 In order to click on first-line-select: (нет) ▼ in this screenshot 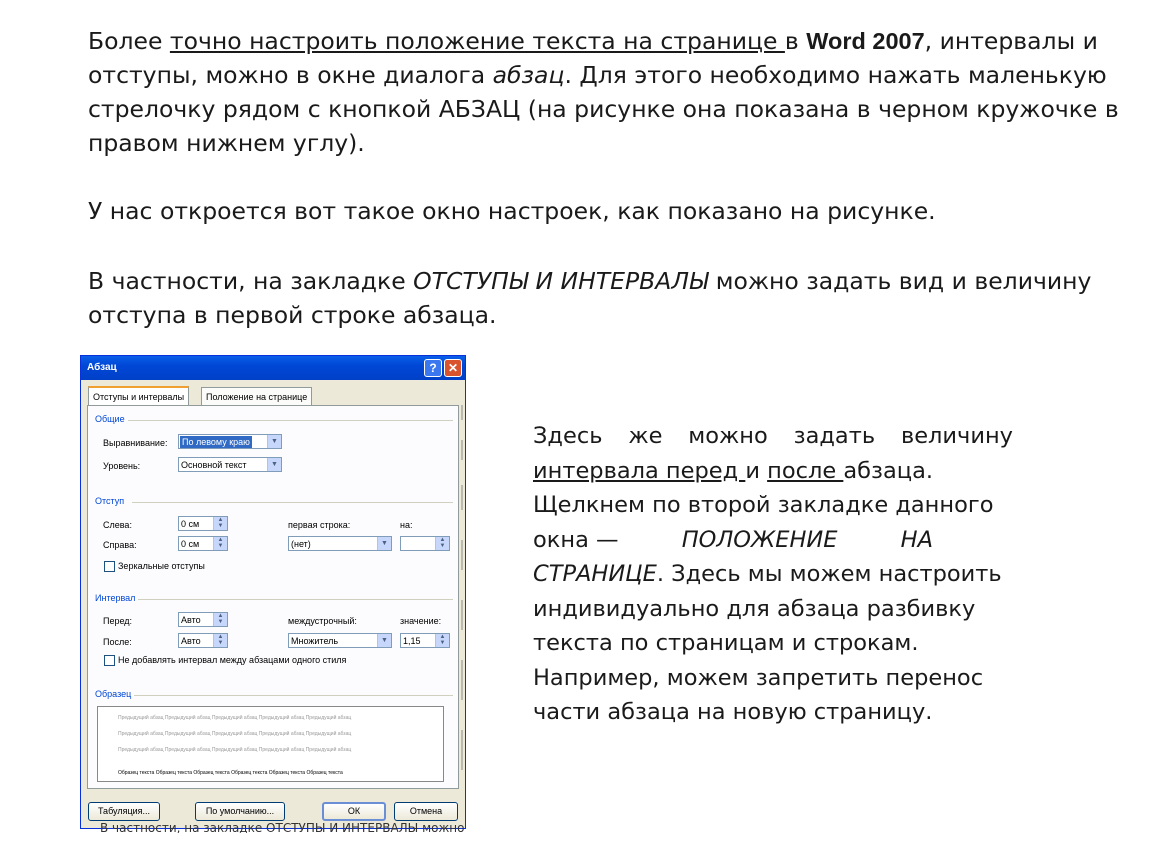, I will do `click(340, 543)`.